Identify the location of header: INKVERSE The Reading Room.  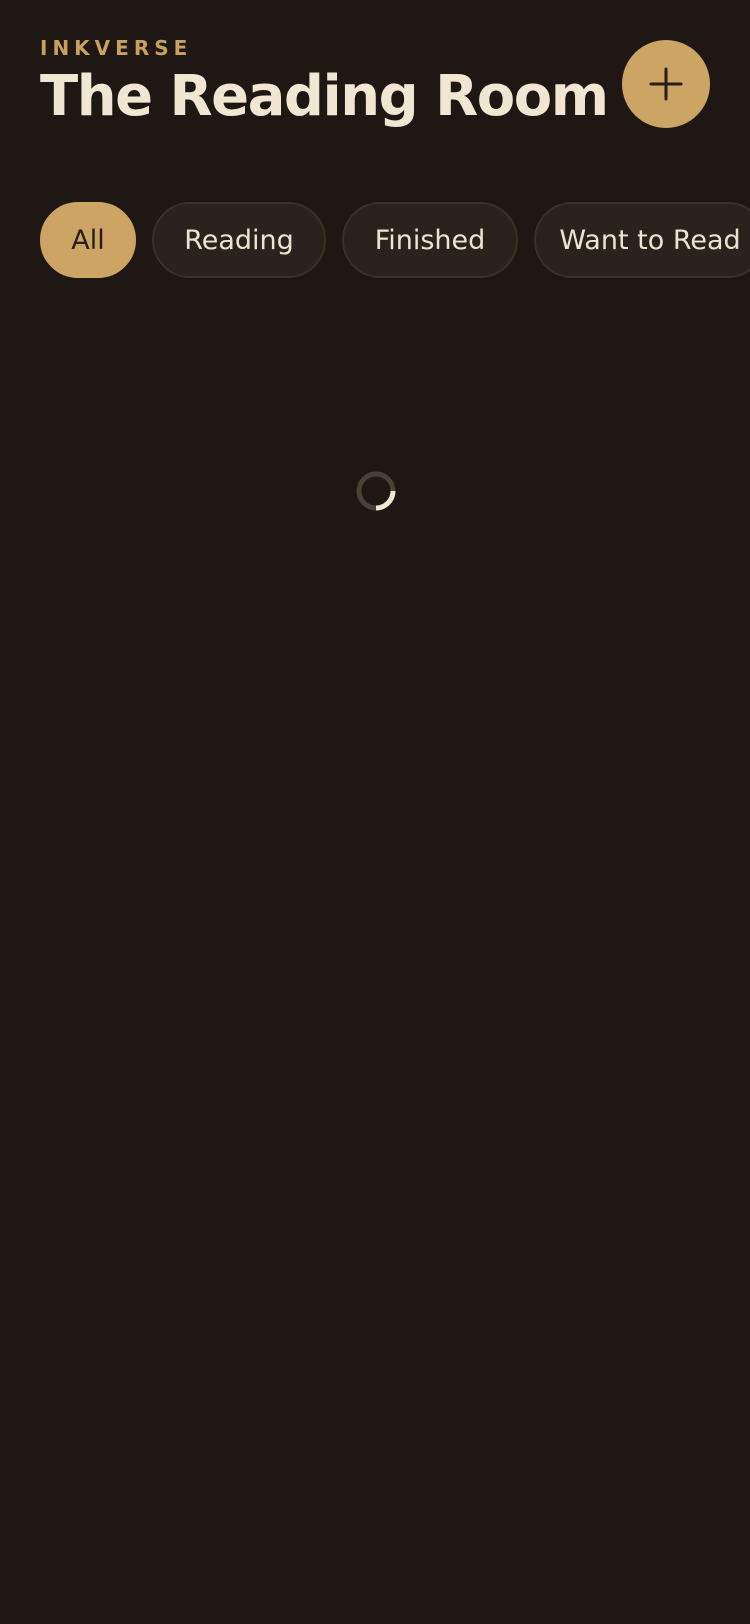
(324, 81).